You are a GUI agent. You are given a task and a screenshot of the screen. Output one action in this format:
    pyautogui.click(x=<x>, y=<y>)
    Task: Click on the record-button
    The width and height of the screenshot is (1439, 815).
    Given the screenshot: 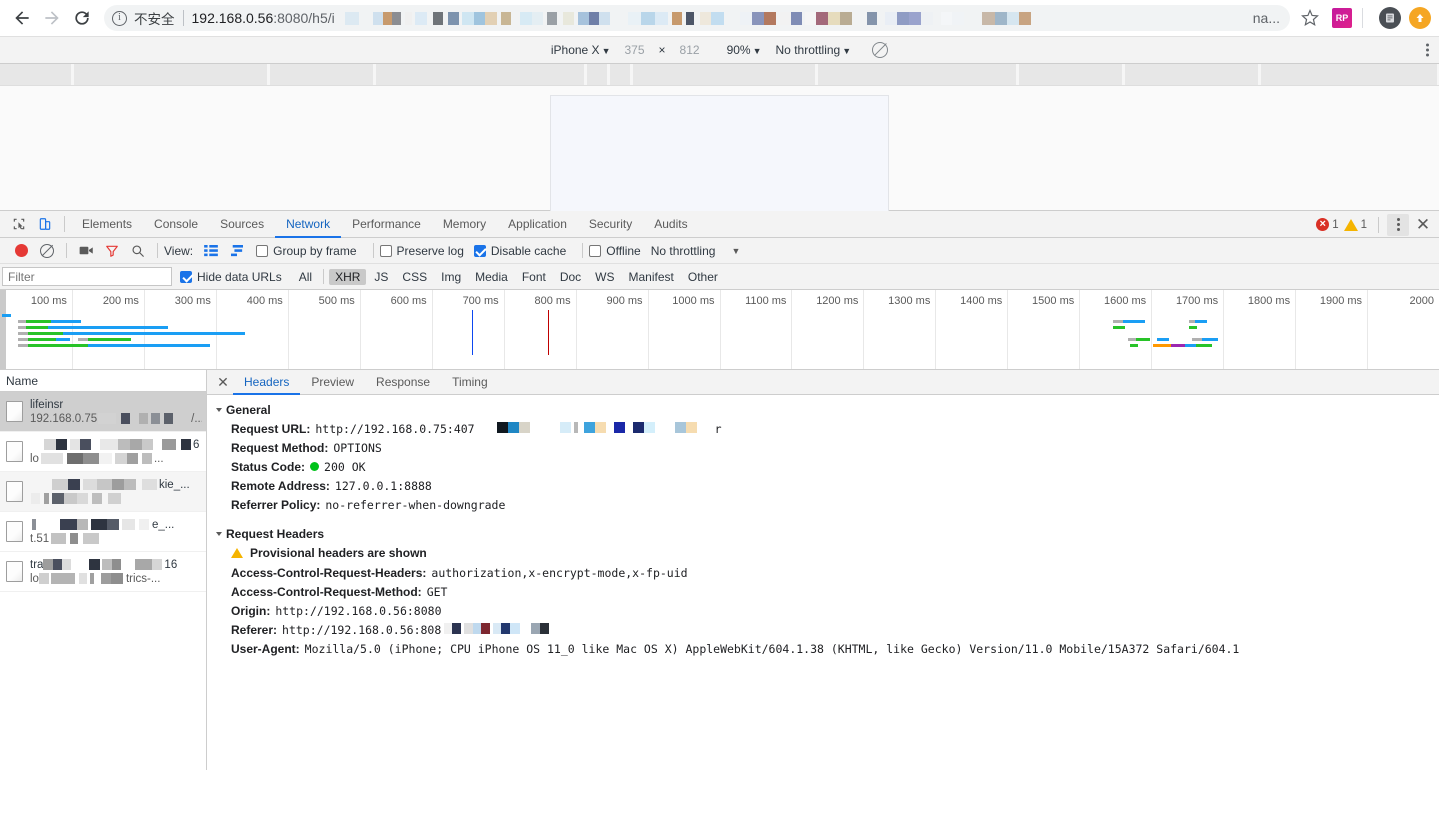 What is the action you would take?
    pyautogui.click(x=21, y=251)
    